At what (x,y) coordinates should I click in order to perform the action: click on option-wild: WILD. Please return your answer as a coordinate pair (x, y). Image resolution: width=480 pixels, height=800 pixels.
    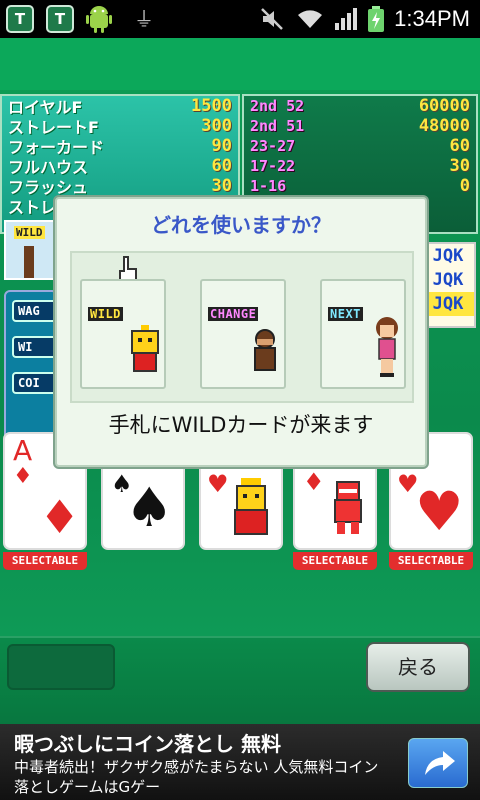
    Looking at the image, I should click on (123, 334).